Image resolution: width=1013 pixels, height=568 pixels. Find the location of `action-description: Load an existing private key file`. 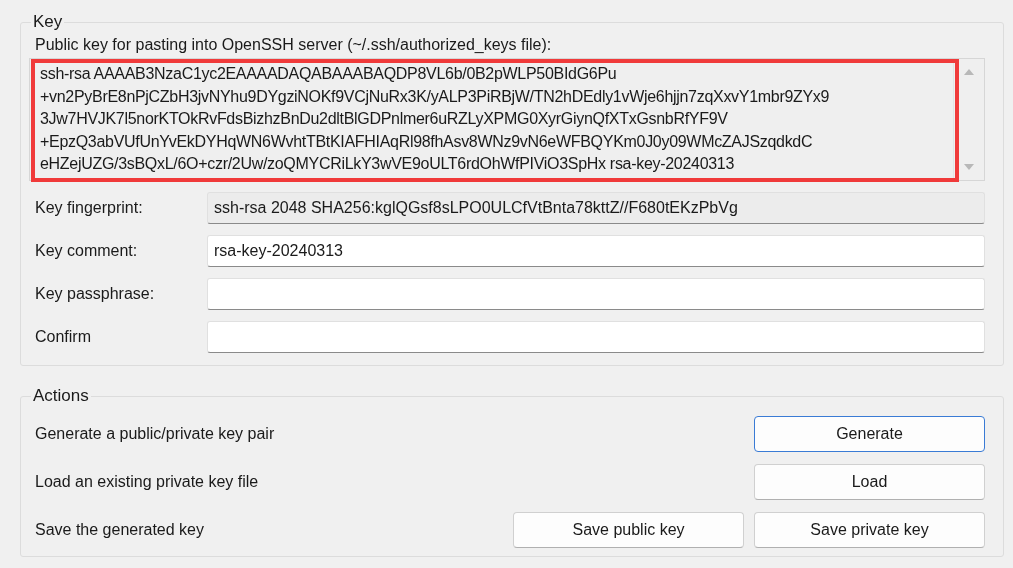

action-description: Load an existing private key file is located at coordinates (147, 482).